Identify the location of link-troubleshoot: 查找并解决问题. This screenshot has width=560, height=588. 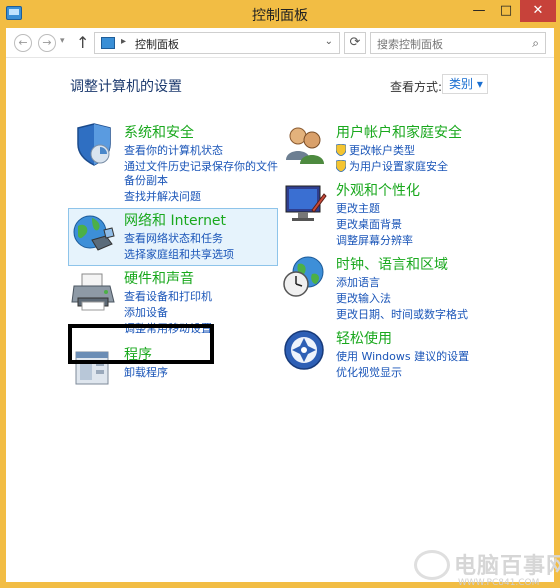
(162, 196).